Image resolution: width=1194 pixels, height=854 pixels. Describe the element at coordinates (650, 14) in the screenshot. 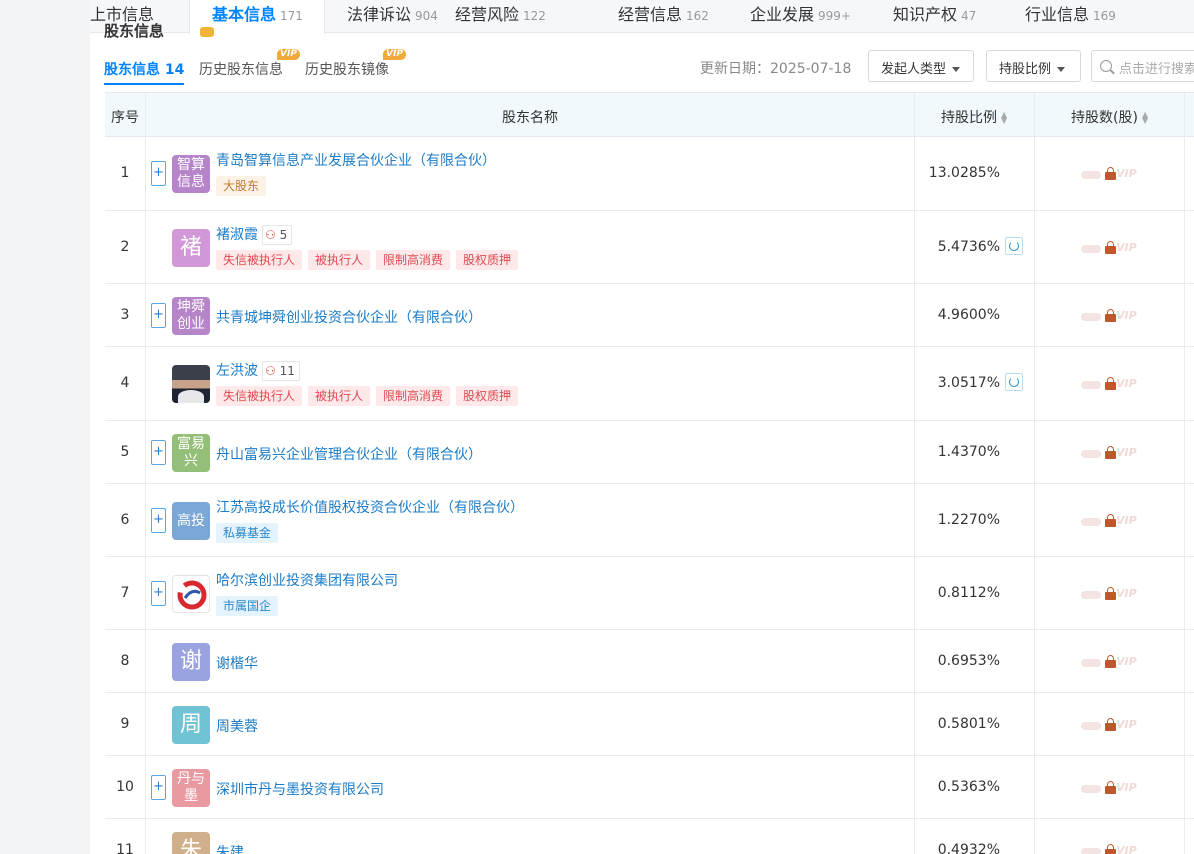

I see `tab-label: 经营信息` at that location.